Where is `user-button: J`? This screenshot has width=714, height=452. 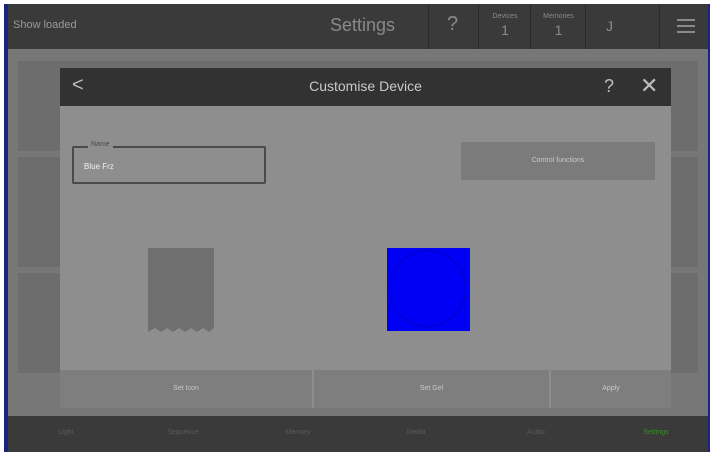
user-button: J is located at coordinates (610, 26).